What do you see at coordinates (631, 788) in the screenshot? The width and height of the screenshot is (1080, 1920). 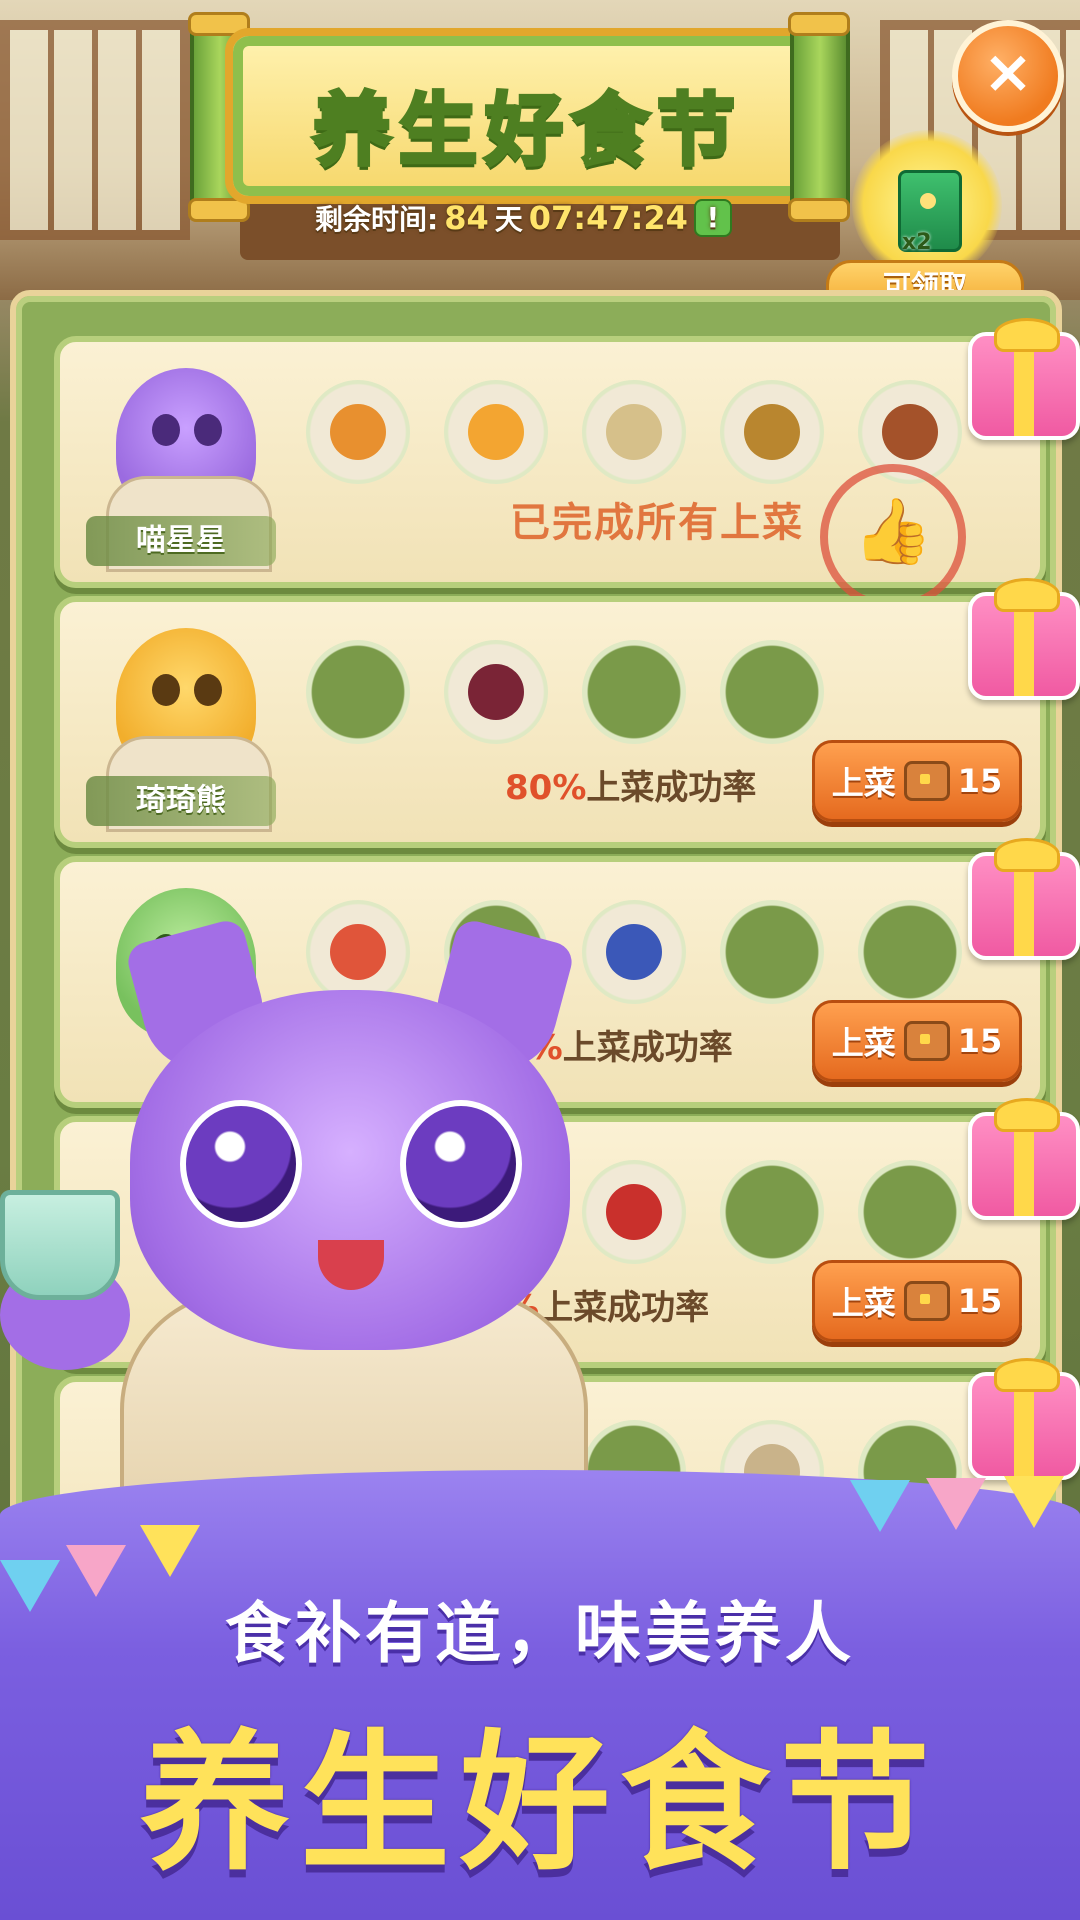 I see `success-rate: 80%上菜成功率` at bounding box center [631, 788].